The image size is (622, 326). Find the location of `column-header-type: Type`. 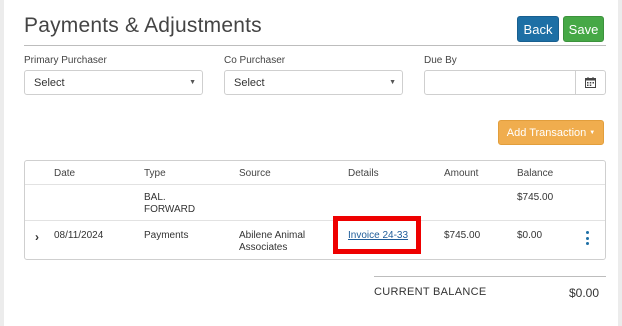

column-header-type: Type is located at coordinates (155, 173).